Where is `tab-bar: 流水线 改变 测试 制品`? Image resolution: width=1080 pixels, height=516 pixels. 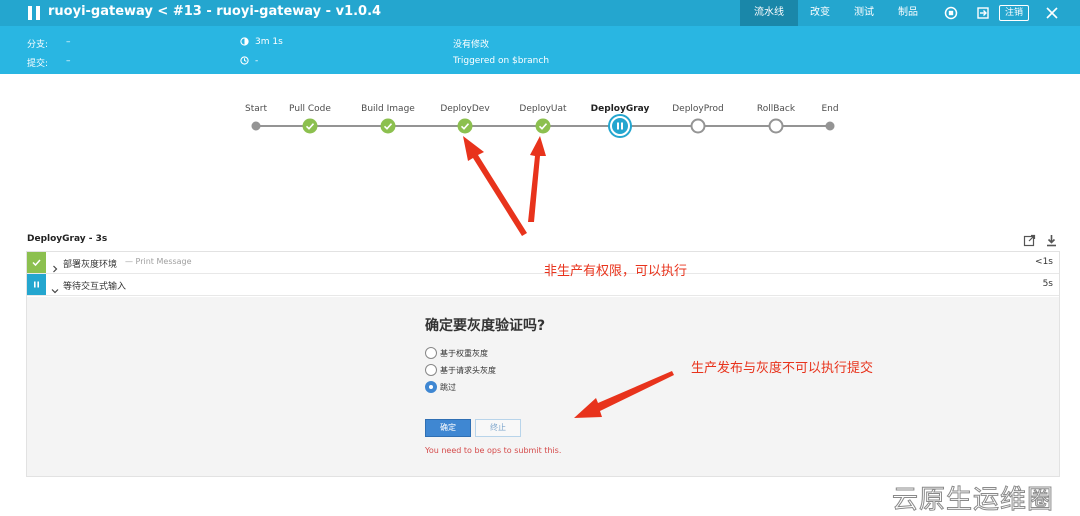
tab-bar: 流水线 改变 测试 制品 is located at coordinates (835, 13).